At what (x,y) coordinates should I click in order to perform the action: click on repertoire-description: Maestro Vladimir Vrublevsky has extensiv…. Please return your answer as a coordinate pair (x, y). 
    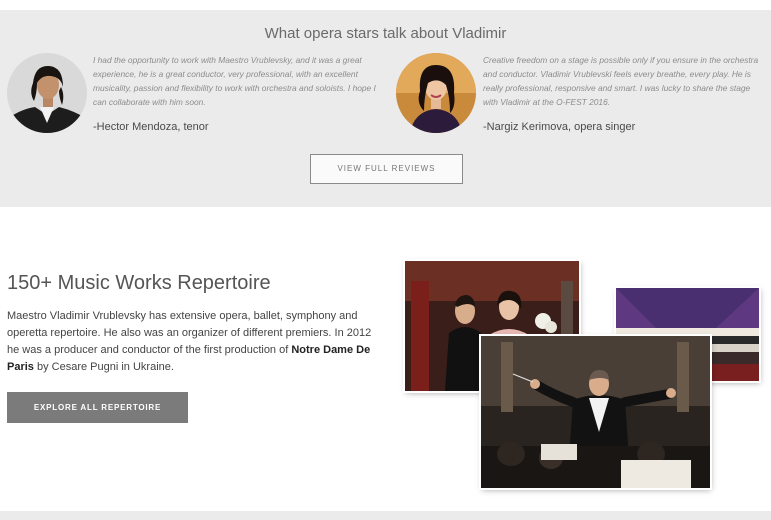
    Looking at the image, I should click on (189, 342).